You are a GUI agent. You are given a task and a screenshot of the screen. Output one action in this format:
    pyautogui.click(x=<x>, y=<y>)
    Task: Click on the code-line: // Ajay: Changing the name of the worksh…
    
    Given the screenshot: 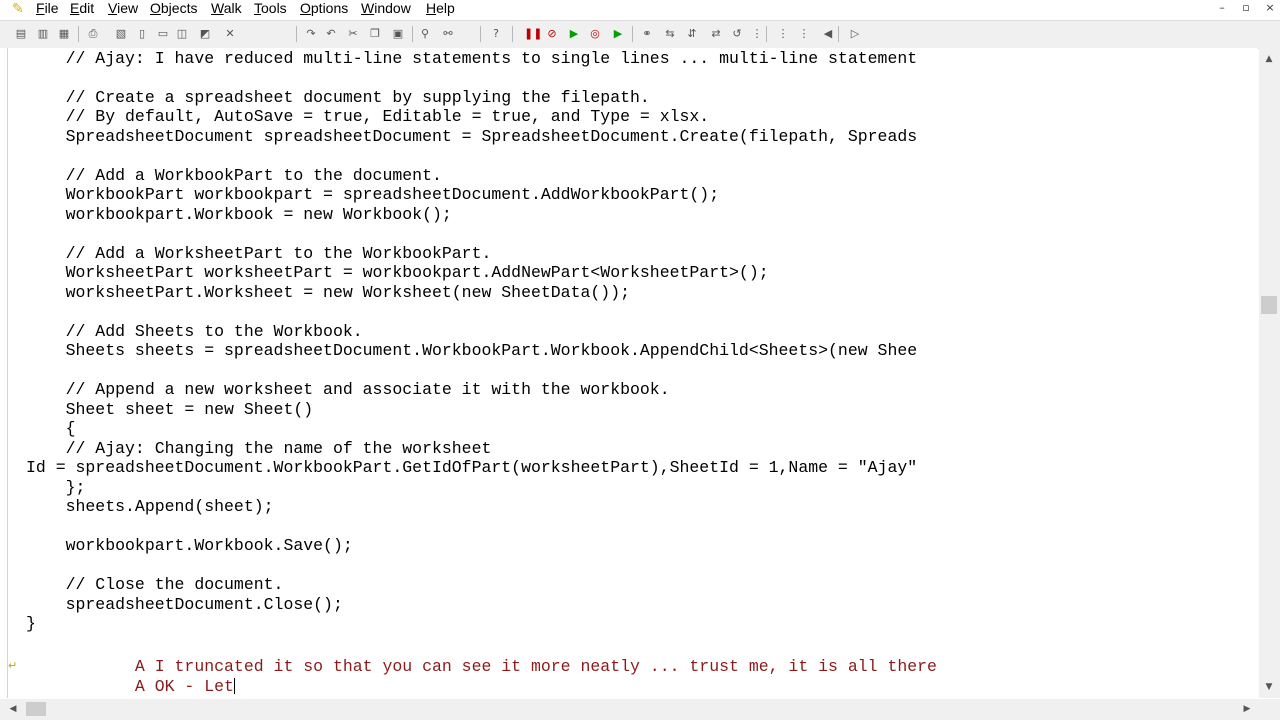 What is the action you would take?
    pyautogui.click(x=259, y=448)
    